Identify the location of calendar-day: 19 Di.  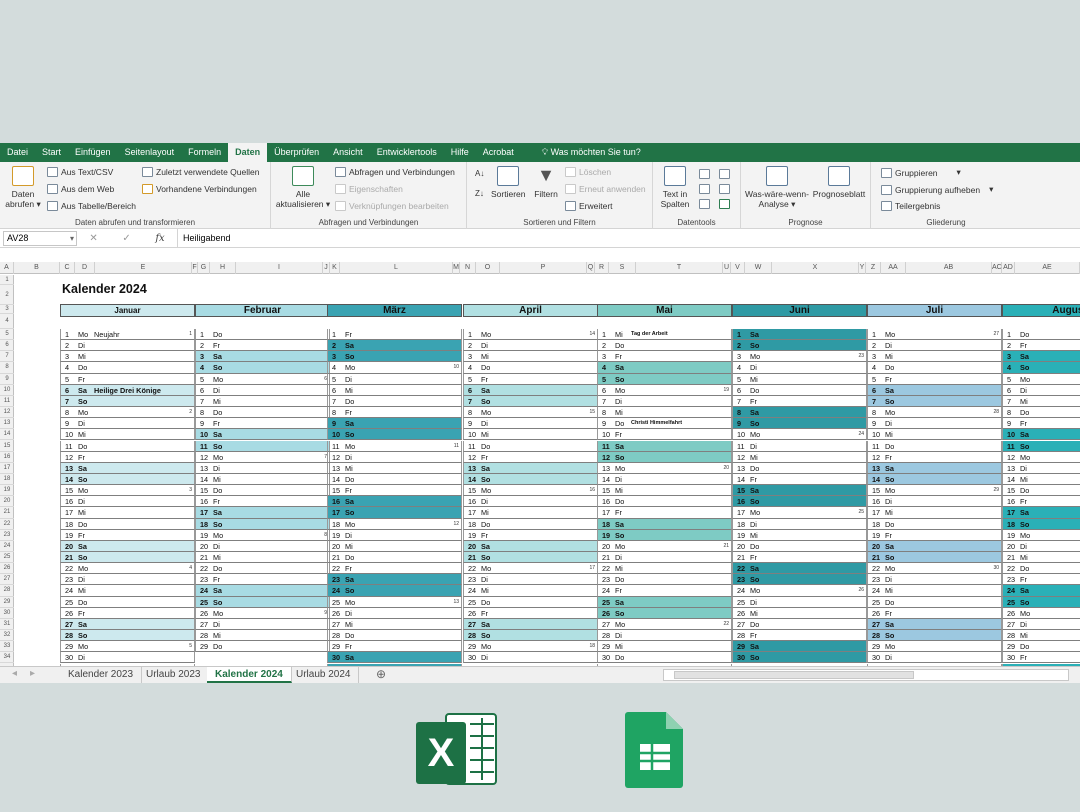
(394, 535).